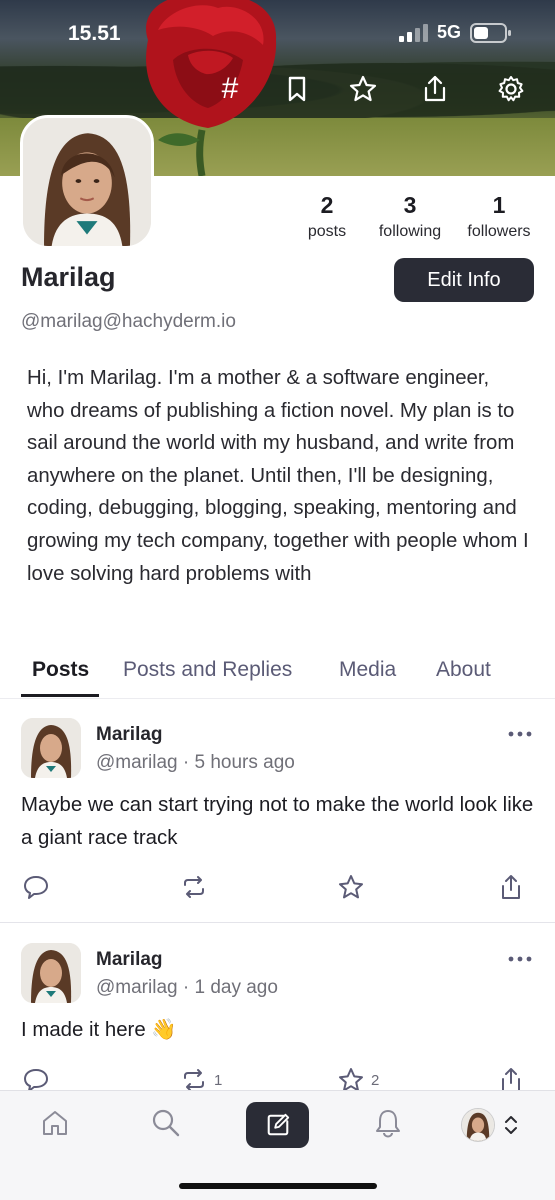 The image size is (555, 1200). Describe the element at coordinates (277, 33) in the screenshot. I see `status-bar: 15.51 5G` at that location.